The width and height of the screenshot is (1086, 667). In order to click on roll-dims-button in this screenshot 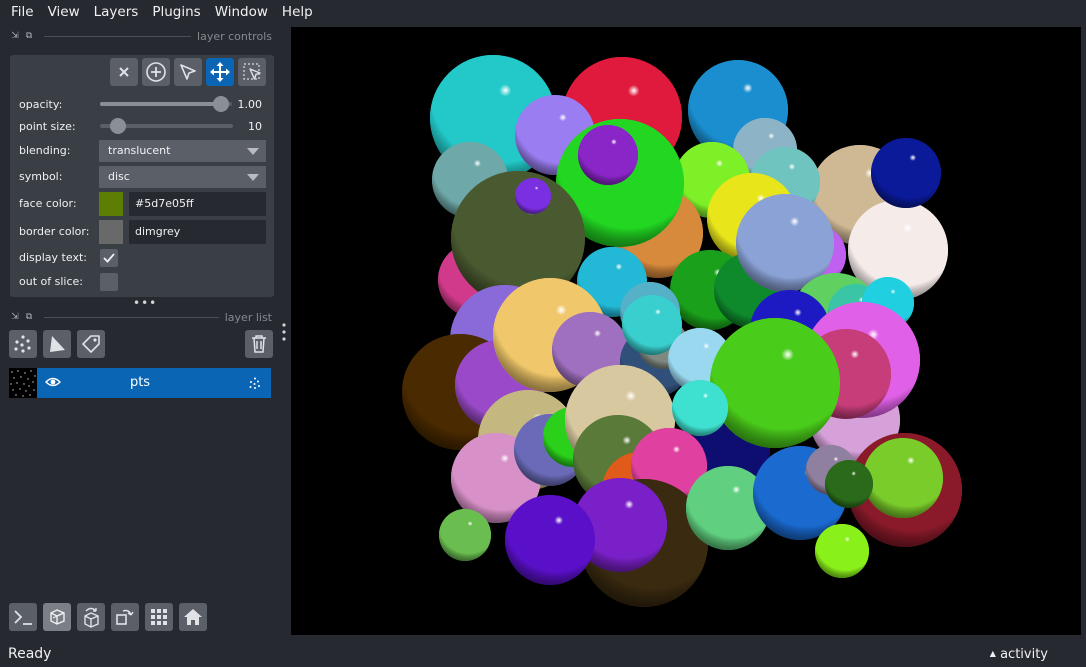, I will do `click(91, 617)`.